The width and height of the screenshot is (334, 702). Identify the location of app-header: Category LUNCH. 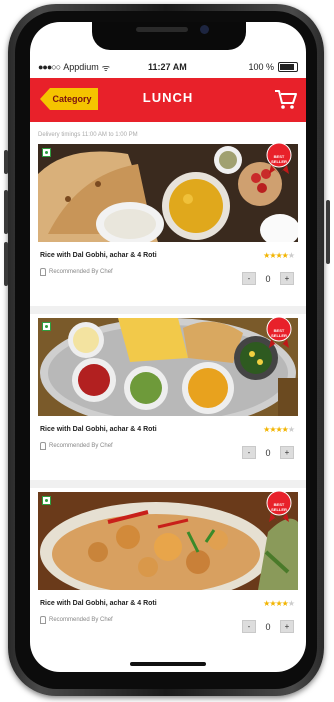
(168, 100).